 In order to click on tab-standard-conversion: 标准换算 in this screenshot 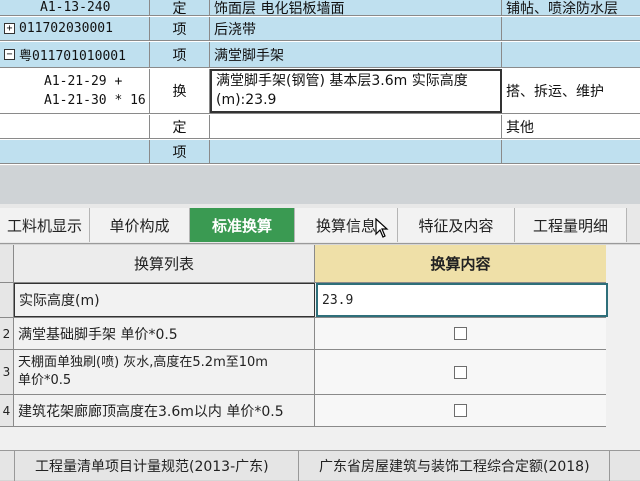, I will do `click(242, 225)`.